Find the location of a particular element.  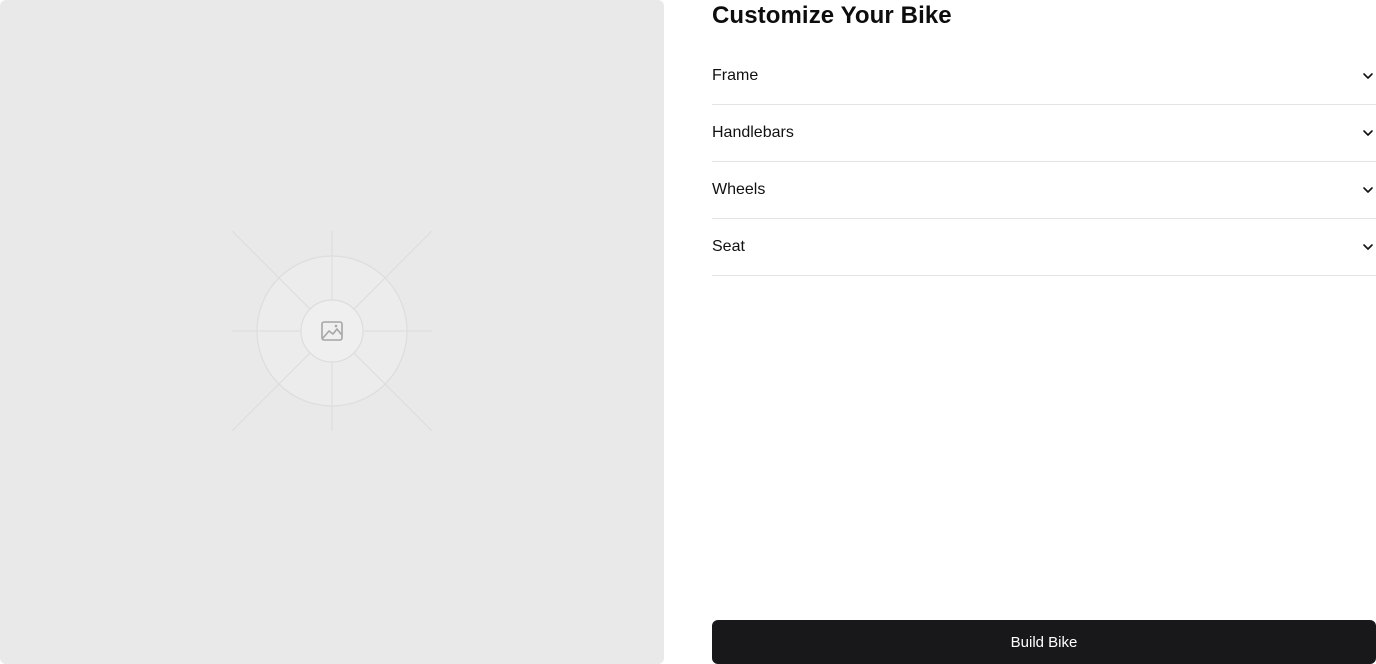

build-bike-button: Build Bike is located at coordinates (1044, 642).